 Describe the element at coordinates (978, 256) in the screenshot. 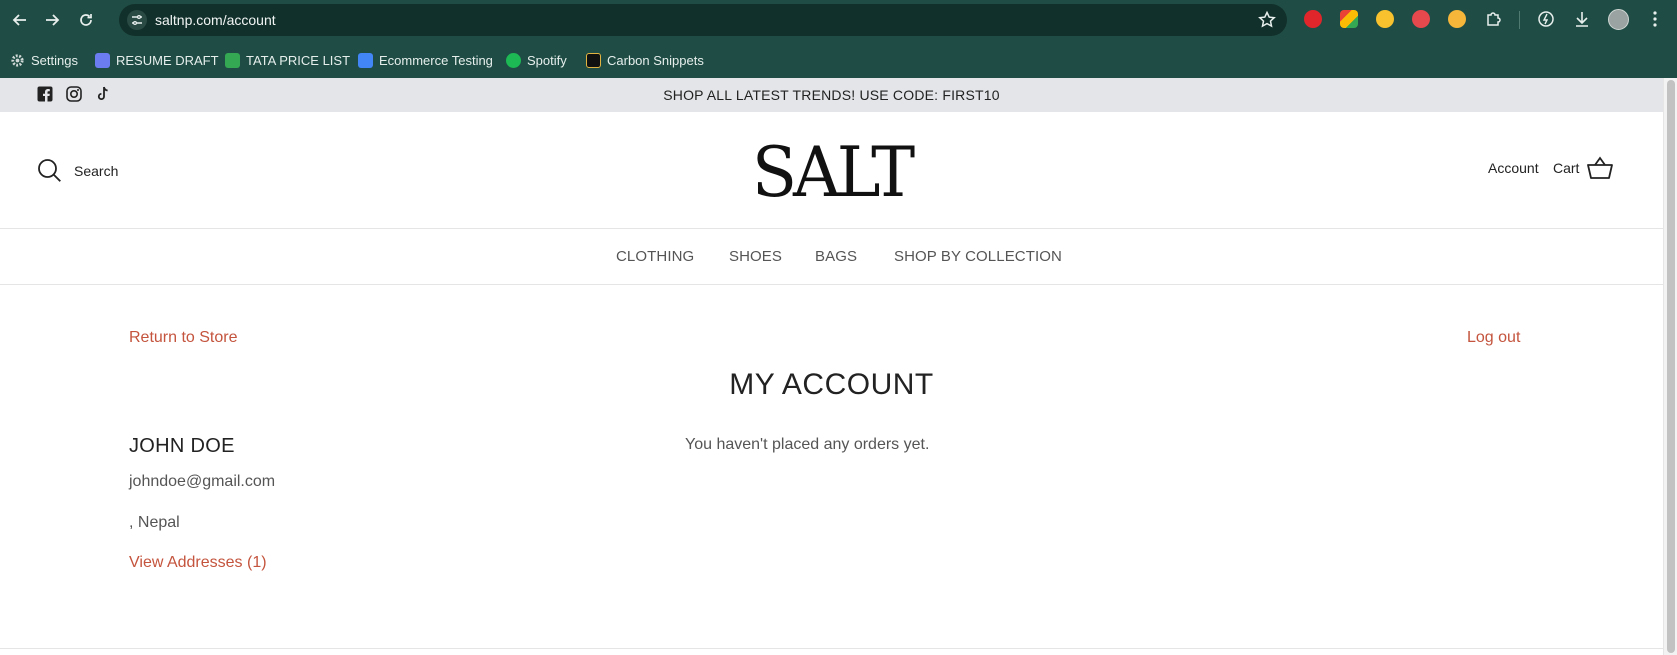

I see `menu-item-shop-by-collection: SHOP BY COLLECTION` at that location.